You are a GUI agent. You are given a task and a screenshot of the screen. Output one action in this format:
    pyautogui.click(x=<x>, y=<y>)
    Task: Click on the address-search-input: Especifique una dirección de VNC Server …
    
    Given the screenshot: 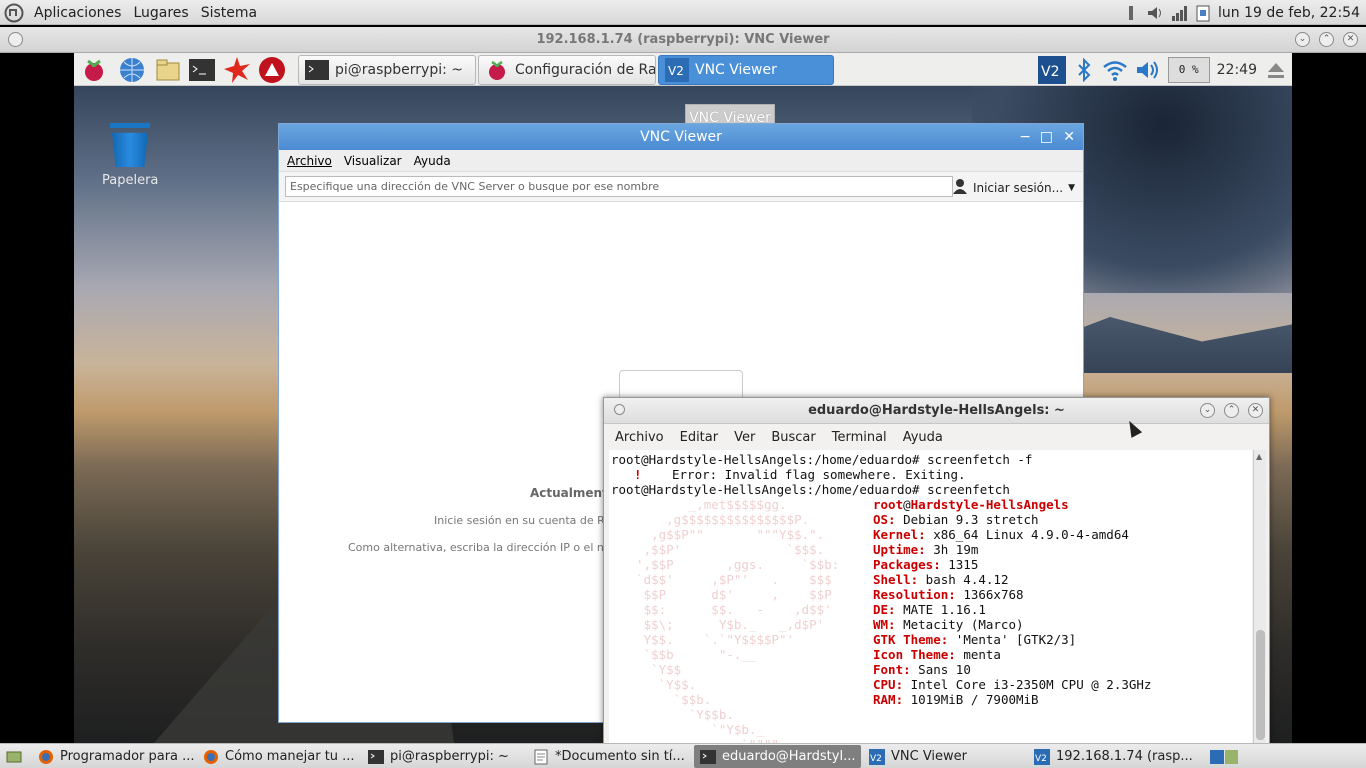 What is the action you would take?
    pyautogui.click(x=619, y=186)
    